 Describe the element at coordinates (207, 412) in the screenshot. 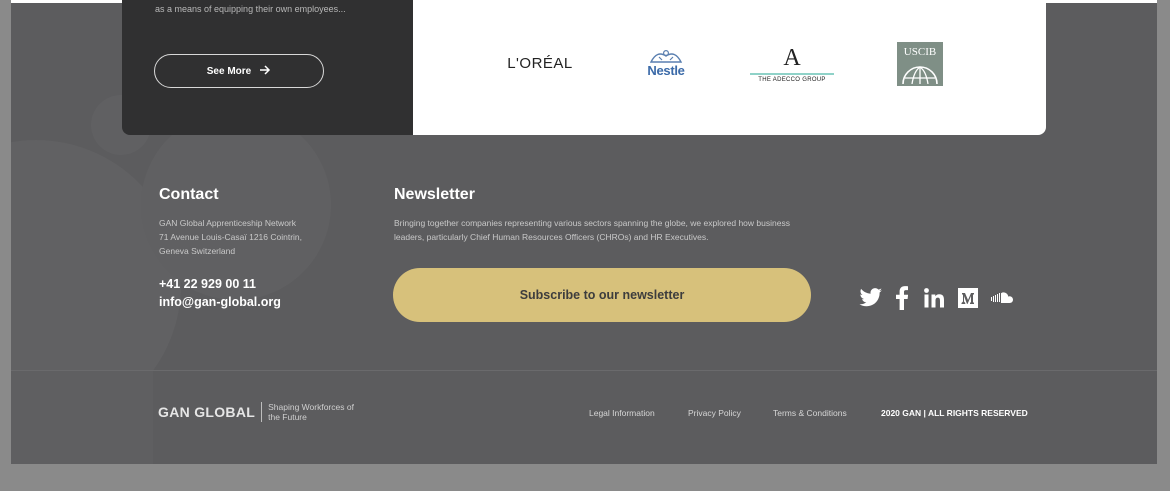

I see `brand-name: GAN GLOBAL` at that location.